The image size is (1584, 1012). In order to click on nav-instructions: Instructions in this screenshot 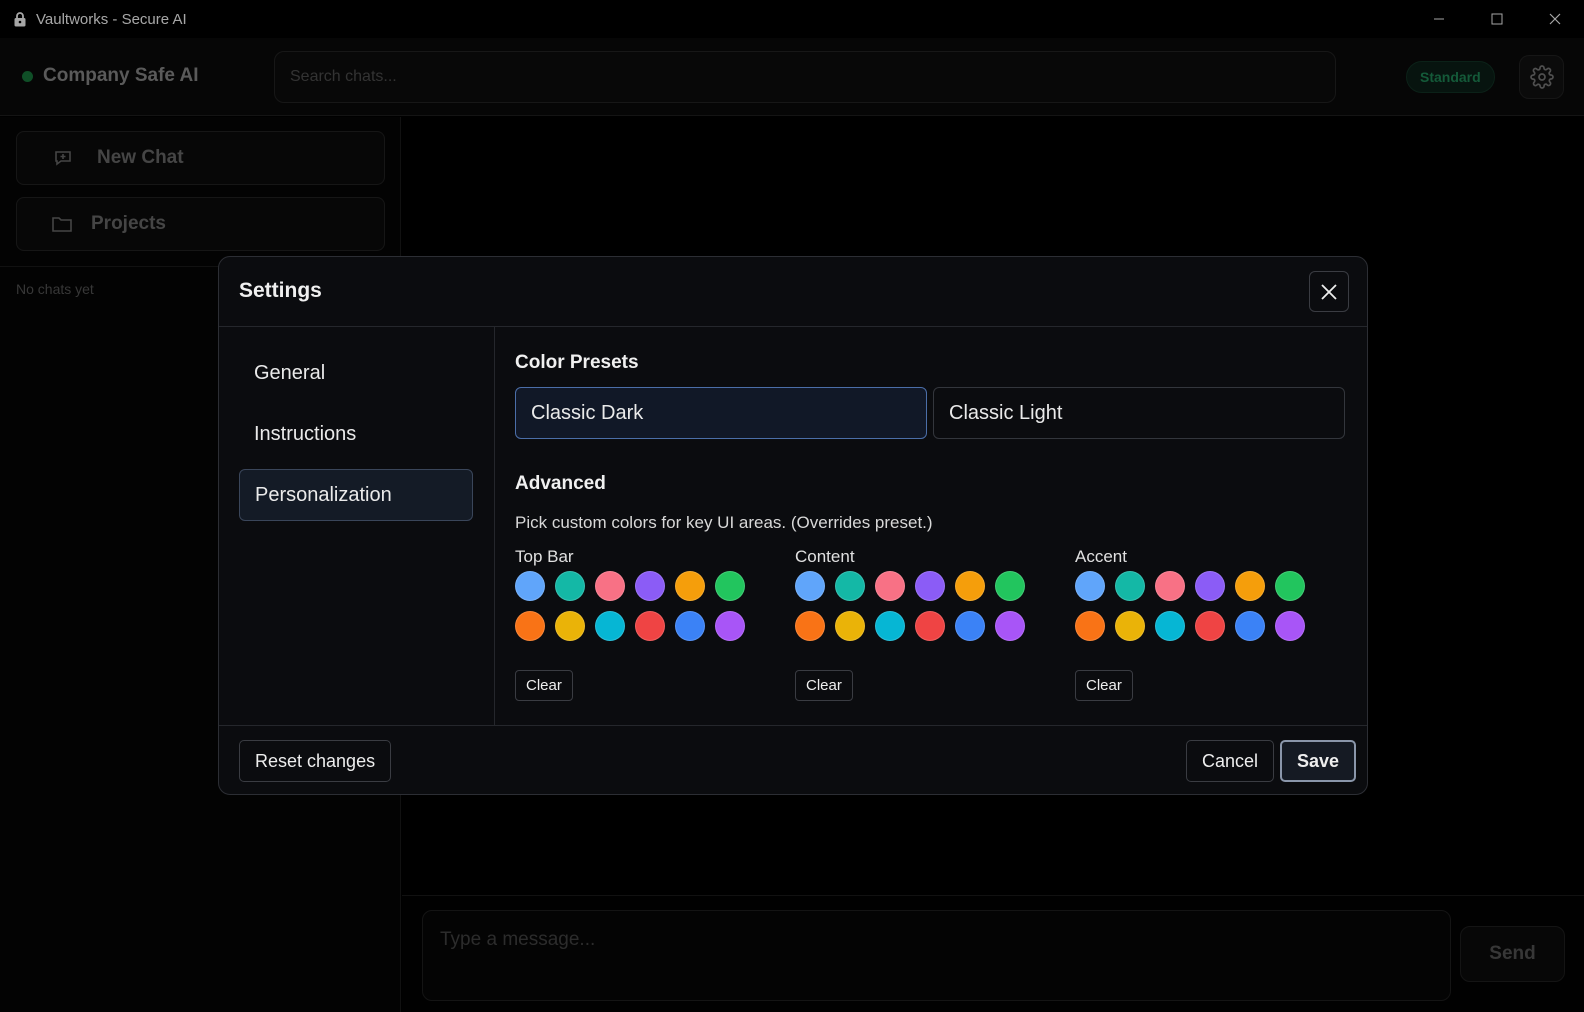, I will do `click(356, 434)`.